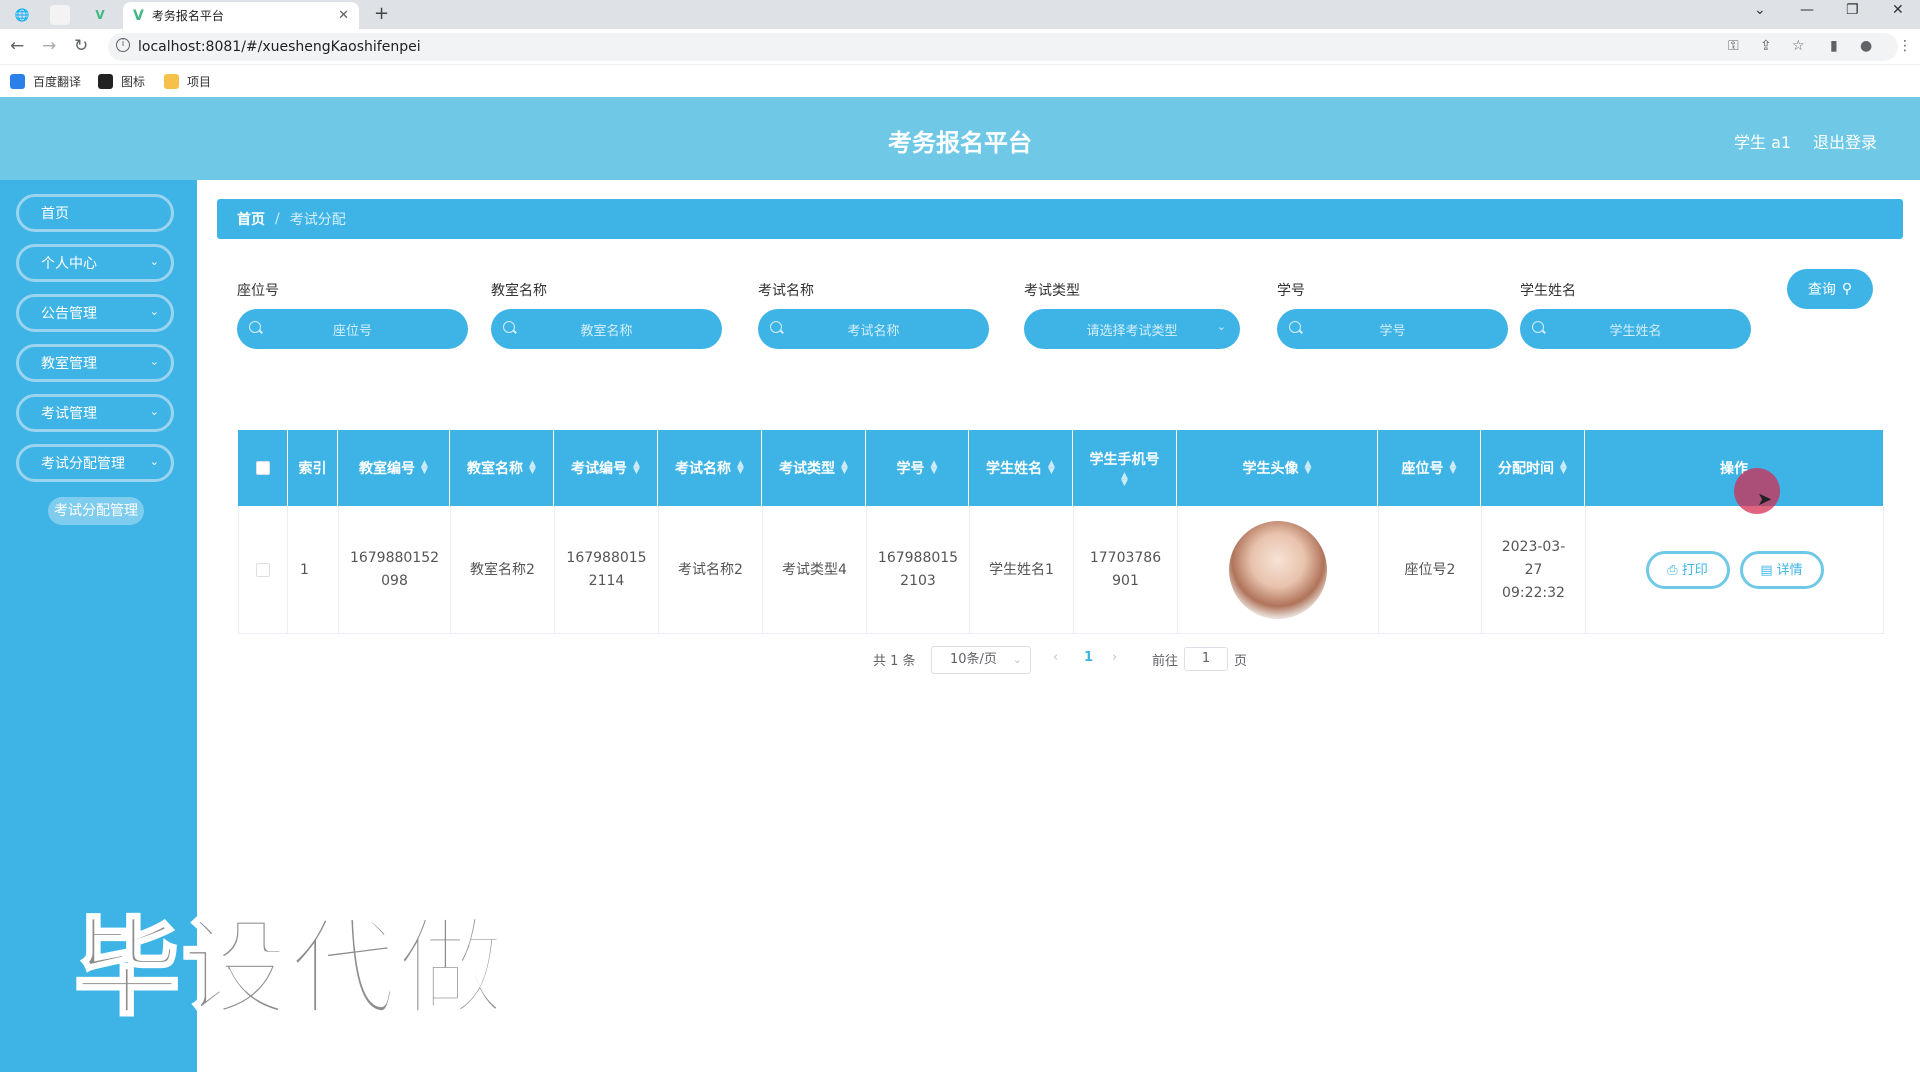 This screenshot has width=1920, height=1072. What do you see at coordinates (960, 14) in the screenshot?
I see `browser-tab-bar: 🌐 V V 考务报名平台 ✕ + ⌄ — ❐ ✕` at bounding box center [960, 14].